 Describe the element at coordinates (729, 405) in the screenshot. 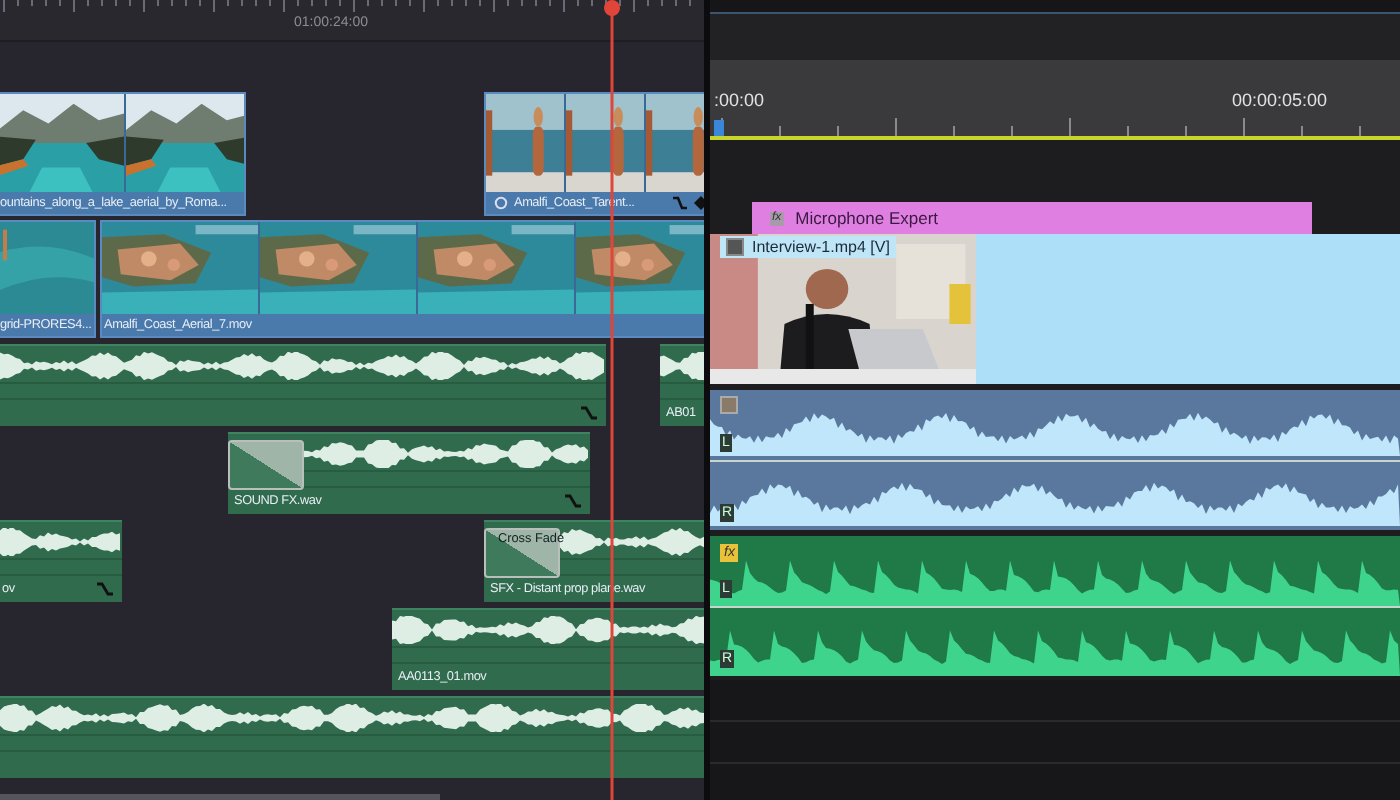

I see `clip-icon` at that location.